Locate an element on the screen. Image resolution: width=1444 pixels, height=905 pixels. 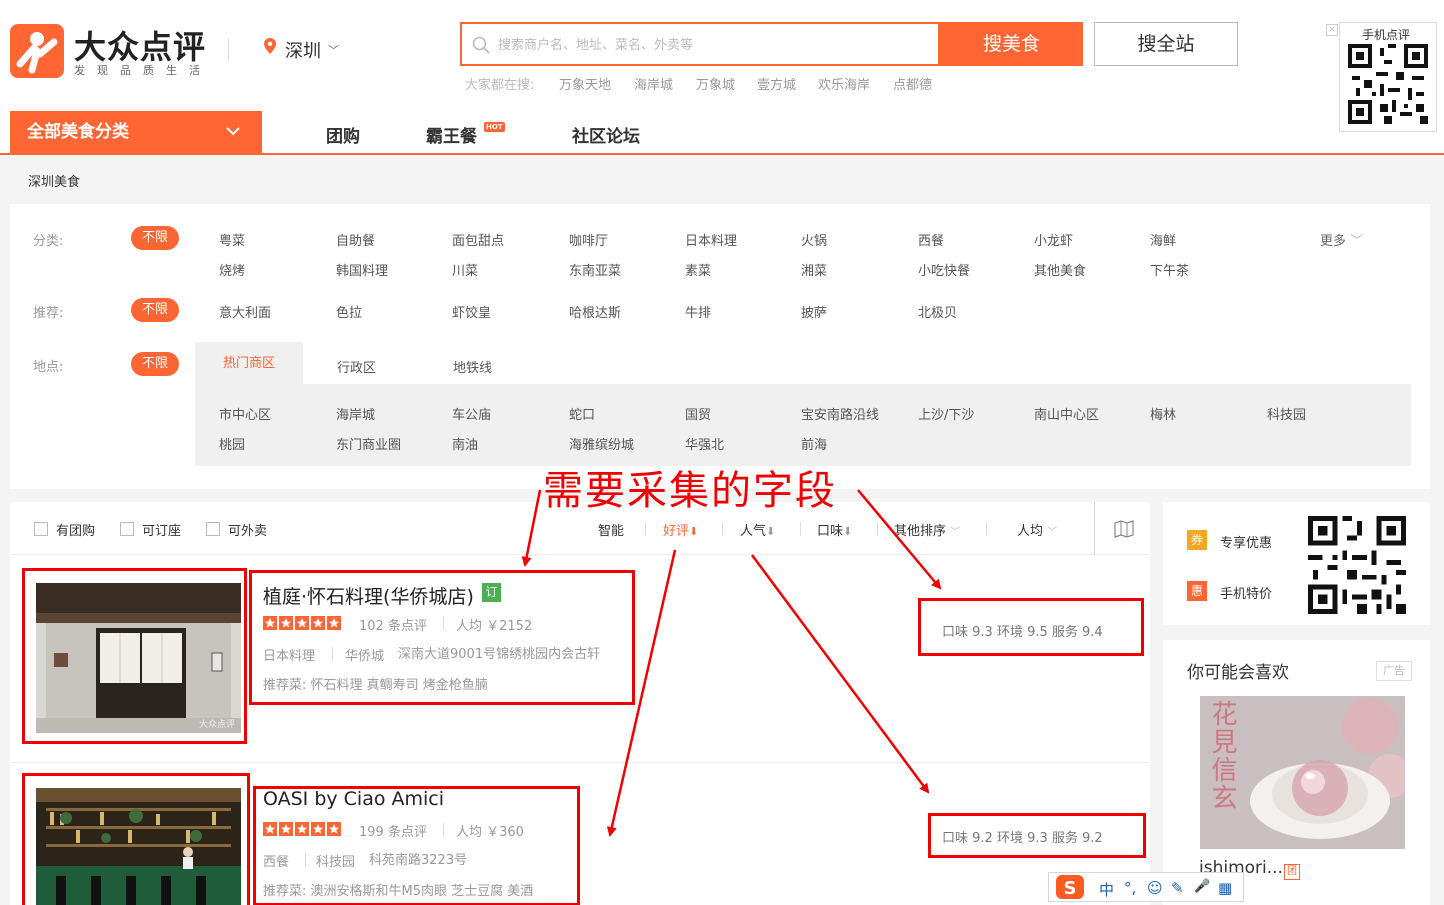
filter-category-item: 下午茶 is located at coordinates (1169, 269).